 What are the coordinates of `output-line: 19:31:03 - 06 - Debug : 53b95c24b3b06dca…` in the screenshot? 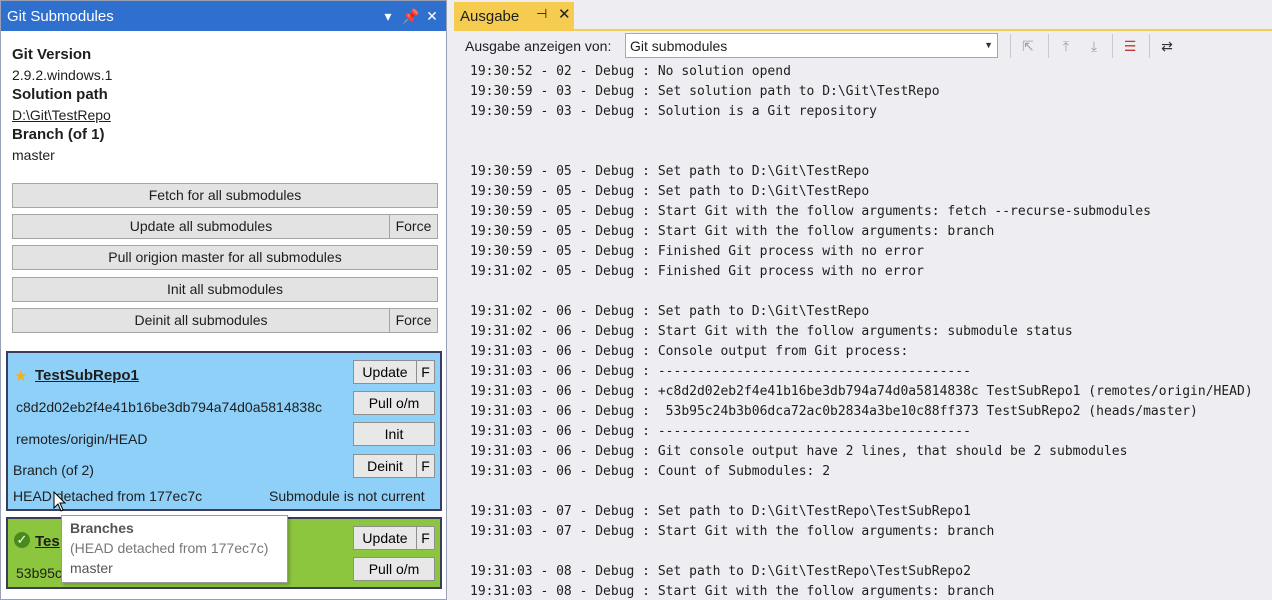 It's located at (834, 411).